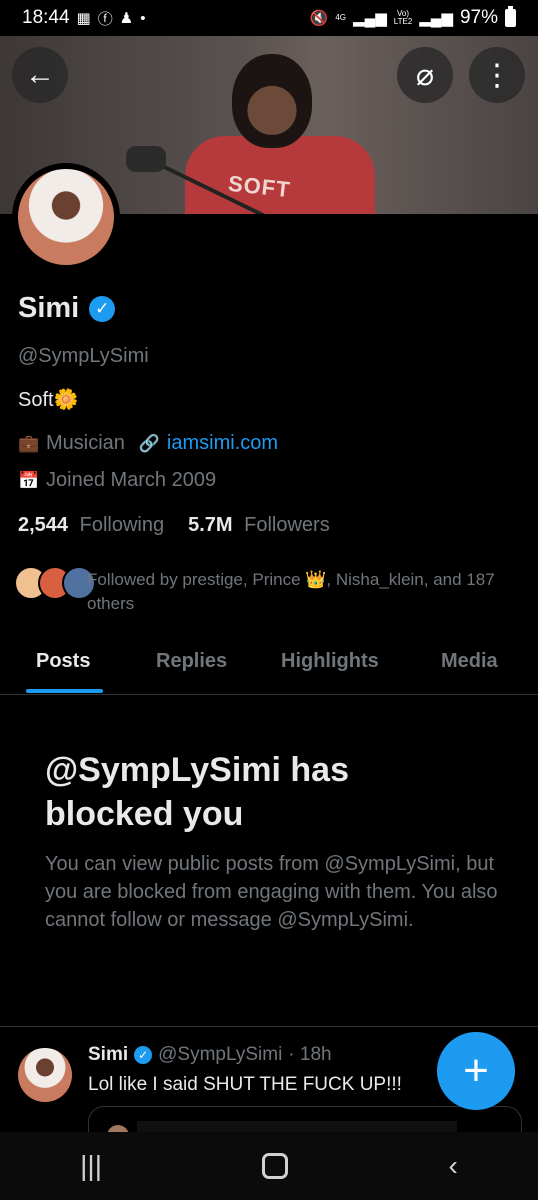 The width and height of the screenshot is (538, 1200). I want to click on more-vertical-icon: ⋮, so click(497, 75).